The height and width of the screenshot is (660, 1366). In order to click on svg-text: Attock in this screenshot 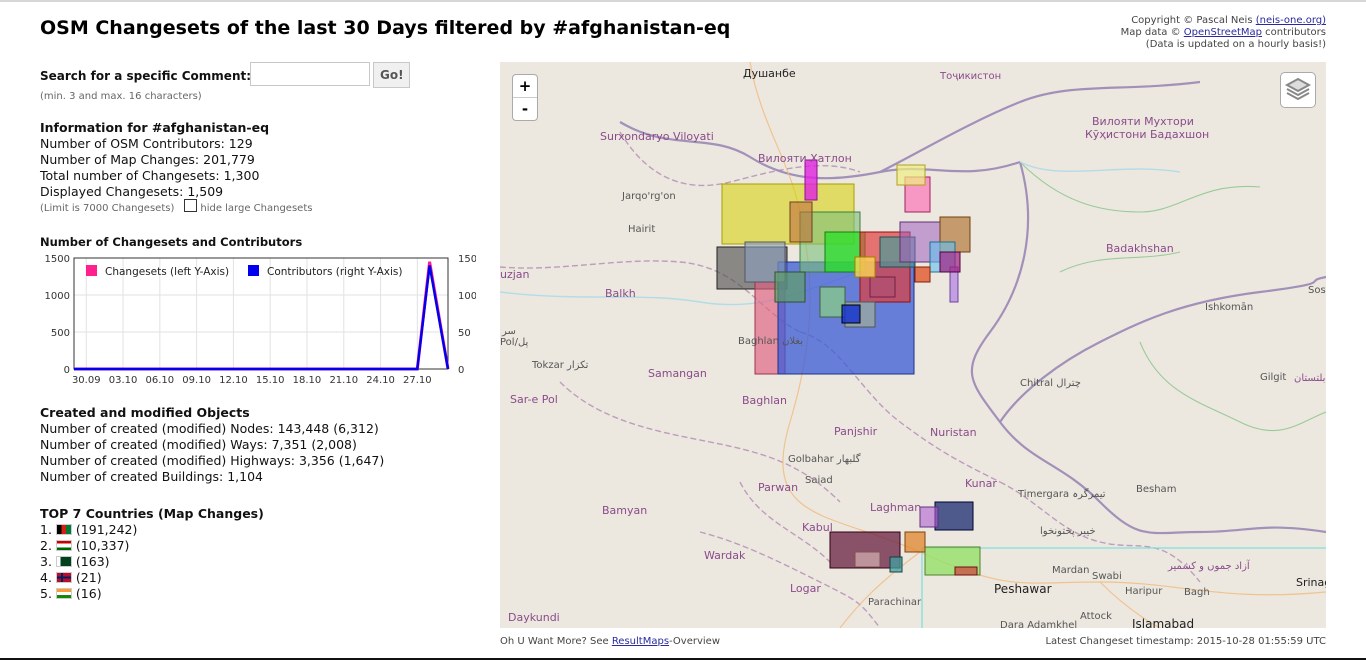, I will do `click(1096, 616)`.